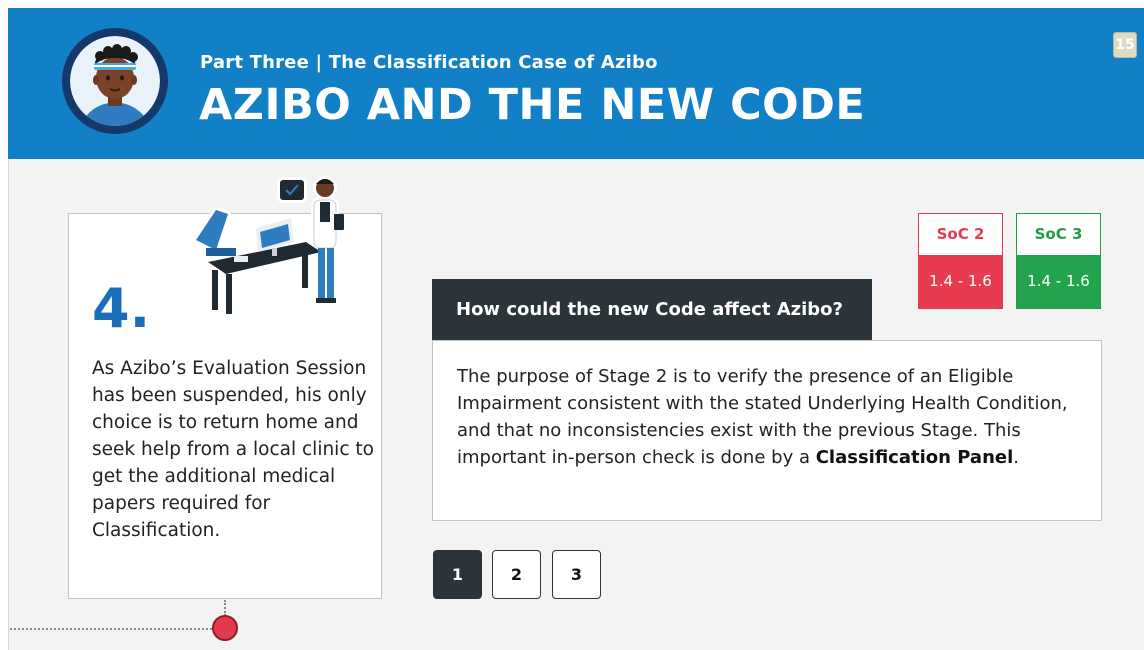  I want to click on timeline-line, so click(113, 629).